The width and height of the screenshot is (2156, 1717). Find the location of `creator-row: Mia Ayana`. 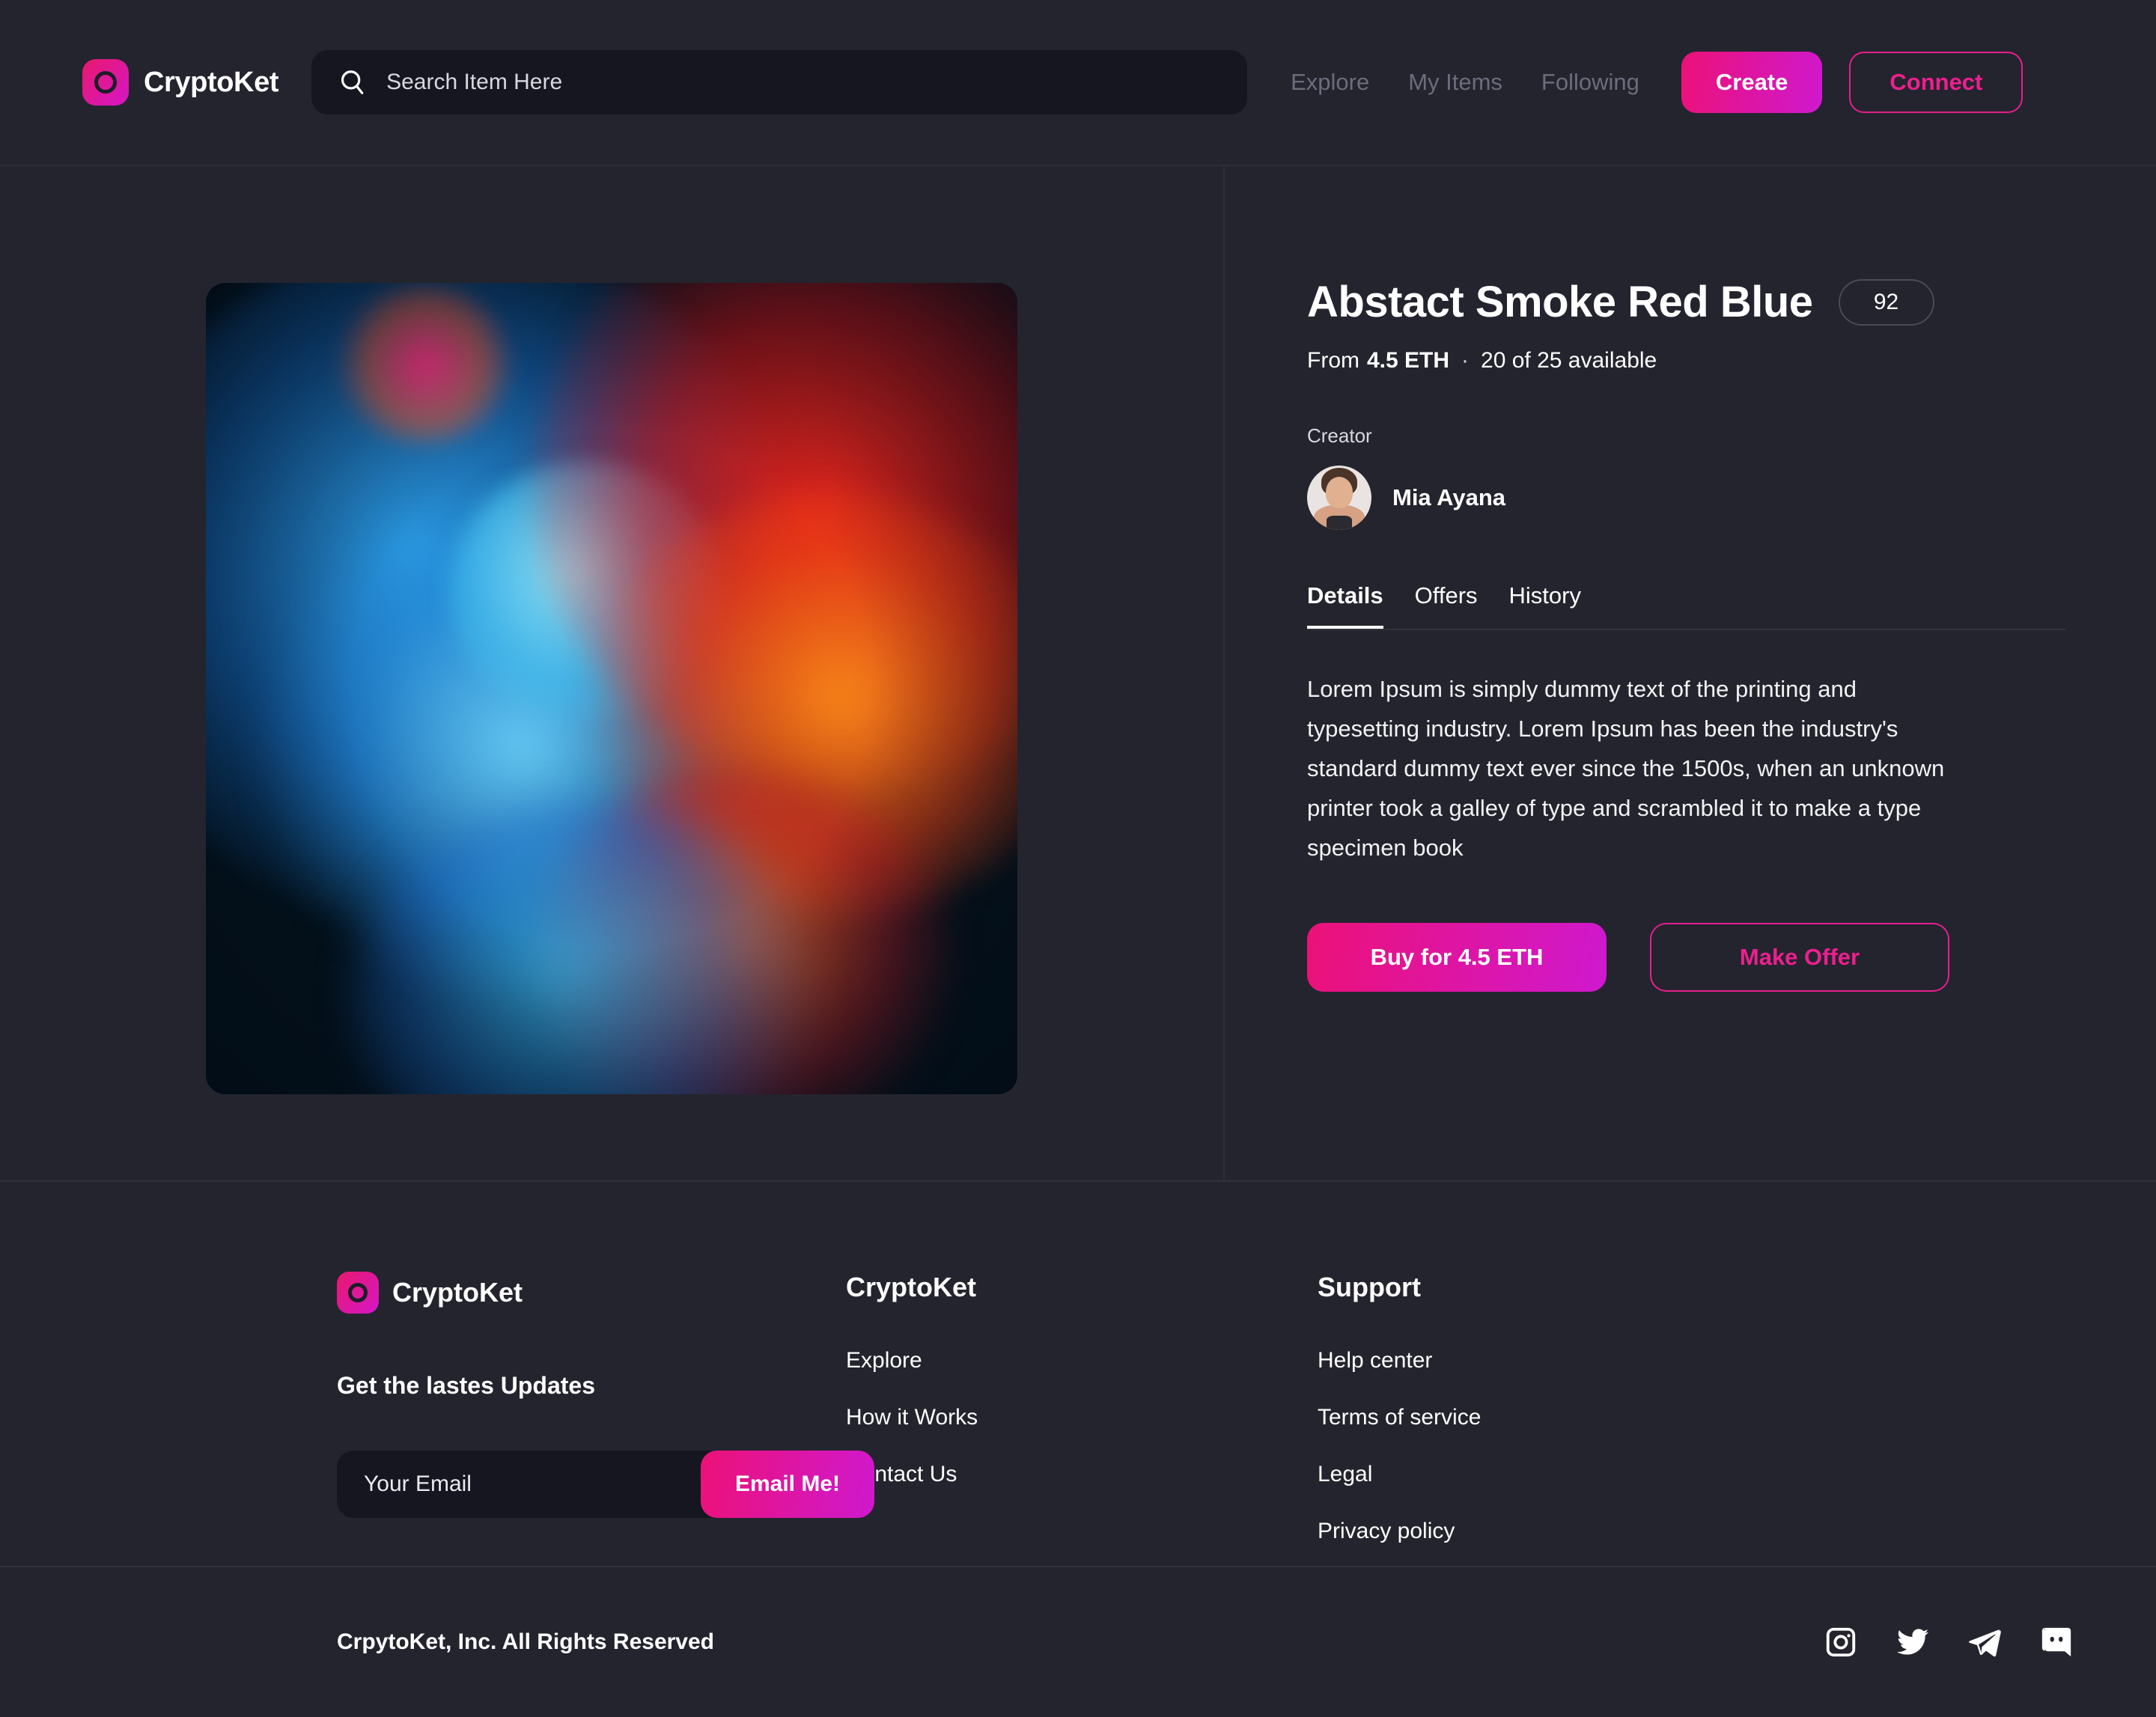

creator-row: Mia Ayana is located at coordinates (1686, 498).